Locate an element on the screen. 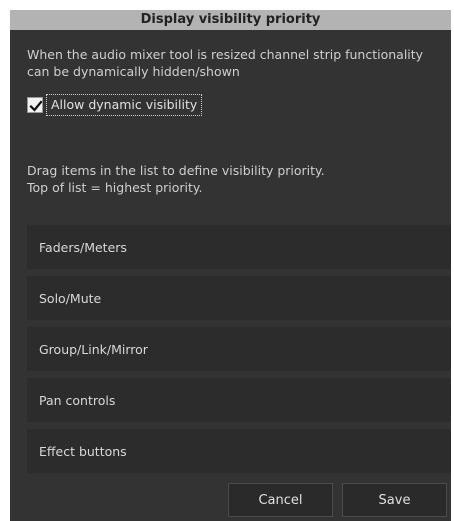 The height and width of the screenshot is (521, 454). title-bar: Display visibility priority is located at coordinates (230, 20).